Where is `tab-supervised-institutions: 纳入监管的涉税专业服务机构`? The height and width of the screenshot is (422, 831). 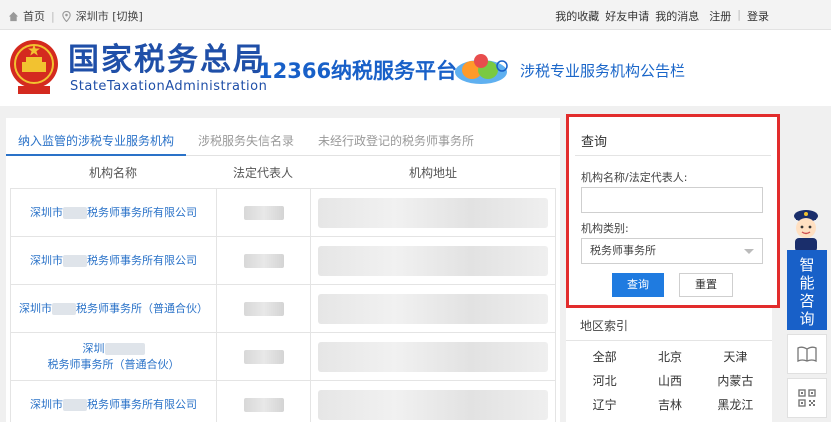 tab-supervised-institutions: 纳入监管的涉税专业服务机构 is located at coordinates (96, 142).